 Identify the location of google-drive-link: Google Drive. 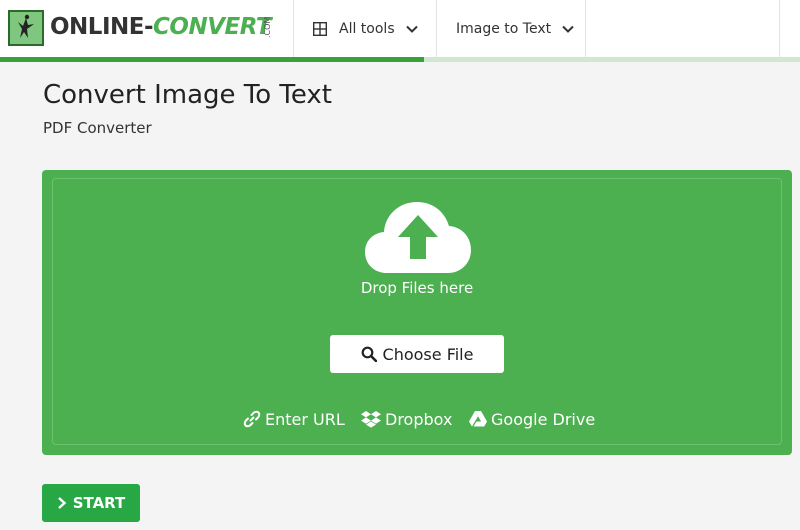
(532, 419).